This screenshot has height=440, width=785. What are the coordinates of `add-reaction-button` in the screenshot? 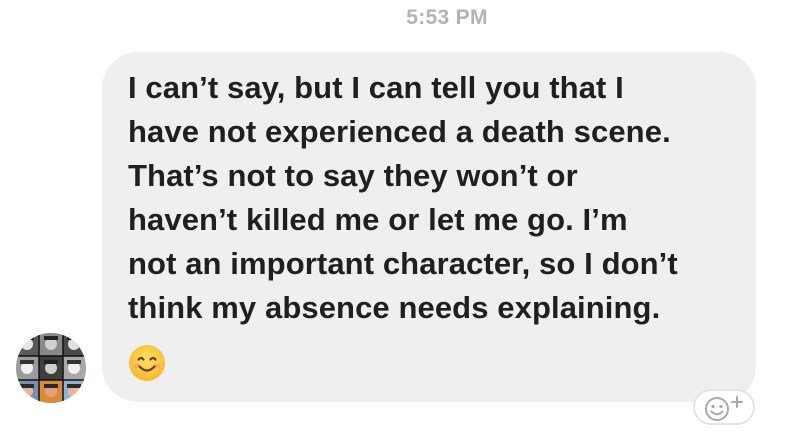 It's located at (724, 407).